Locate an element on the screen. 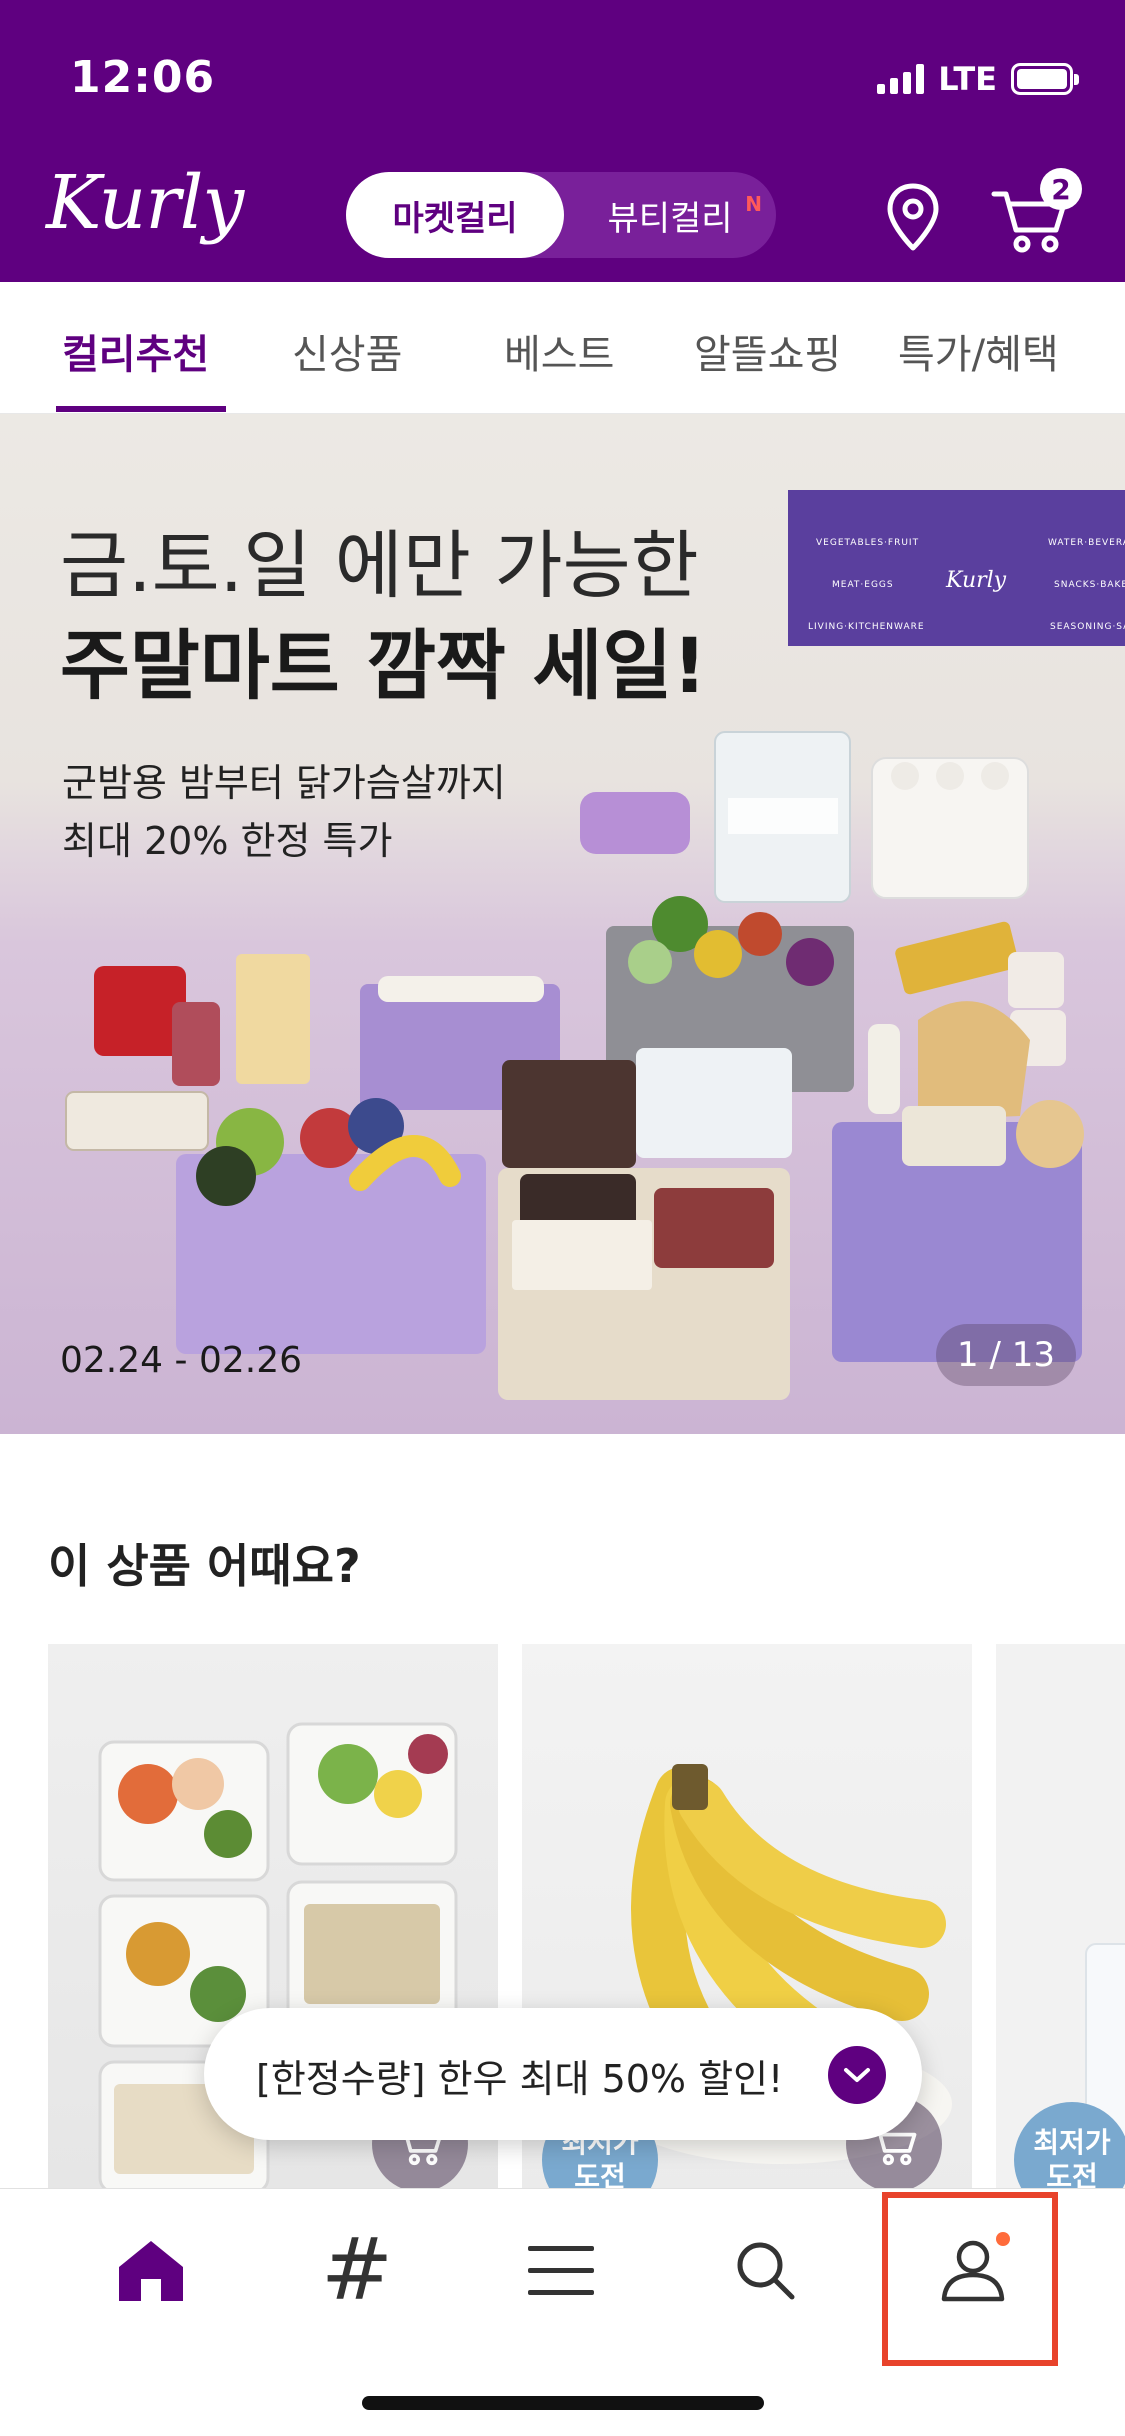 The height and width of the screenshot is (2436, 1125). signal-icon is located at coordinates (901, 79).